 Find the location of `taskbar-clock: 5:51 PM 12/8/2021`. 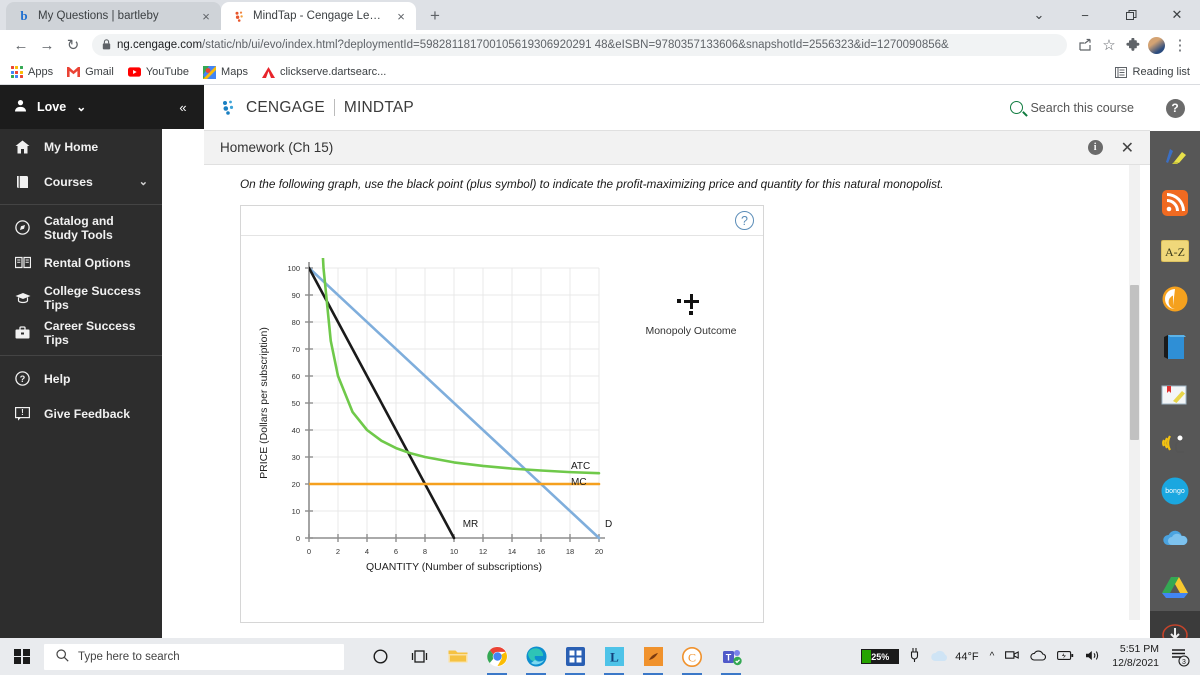

taskbar-clock: 5:51 PM 12/8/2021 is located at coordinates (1135, 656).